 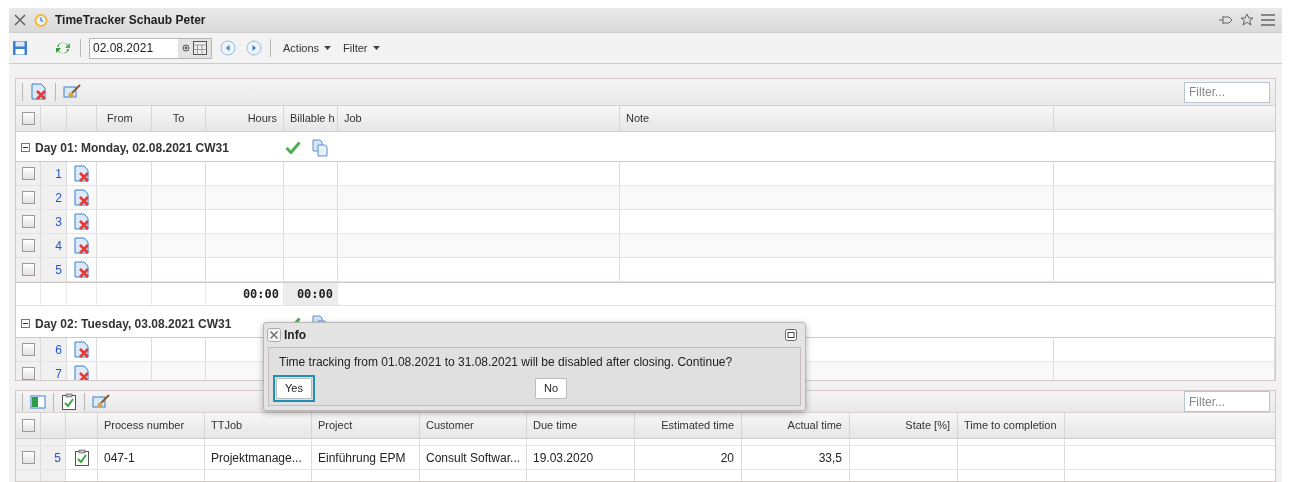 I want to click on column-header: Job, so click(x=479, y=118).